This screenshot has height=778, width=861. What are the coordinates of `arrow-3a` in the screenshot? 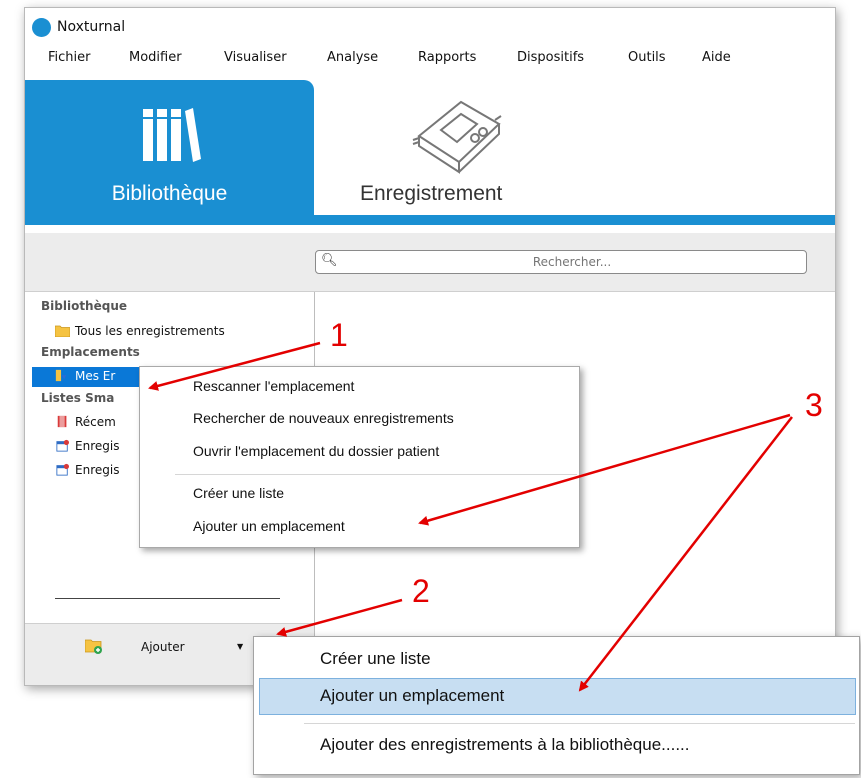 It's located at (604, 469).